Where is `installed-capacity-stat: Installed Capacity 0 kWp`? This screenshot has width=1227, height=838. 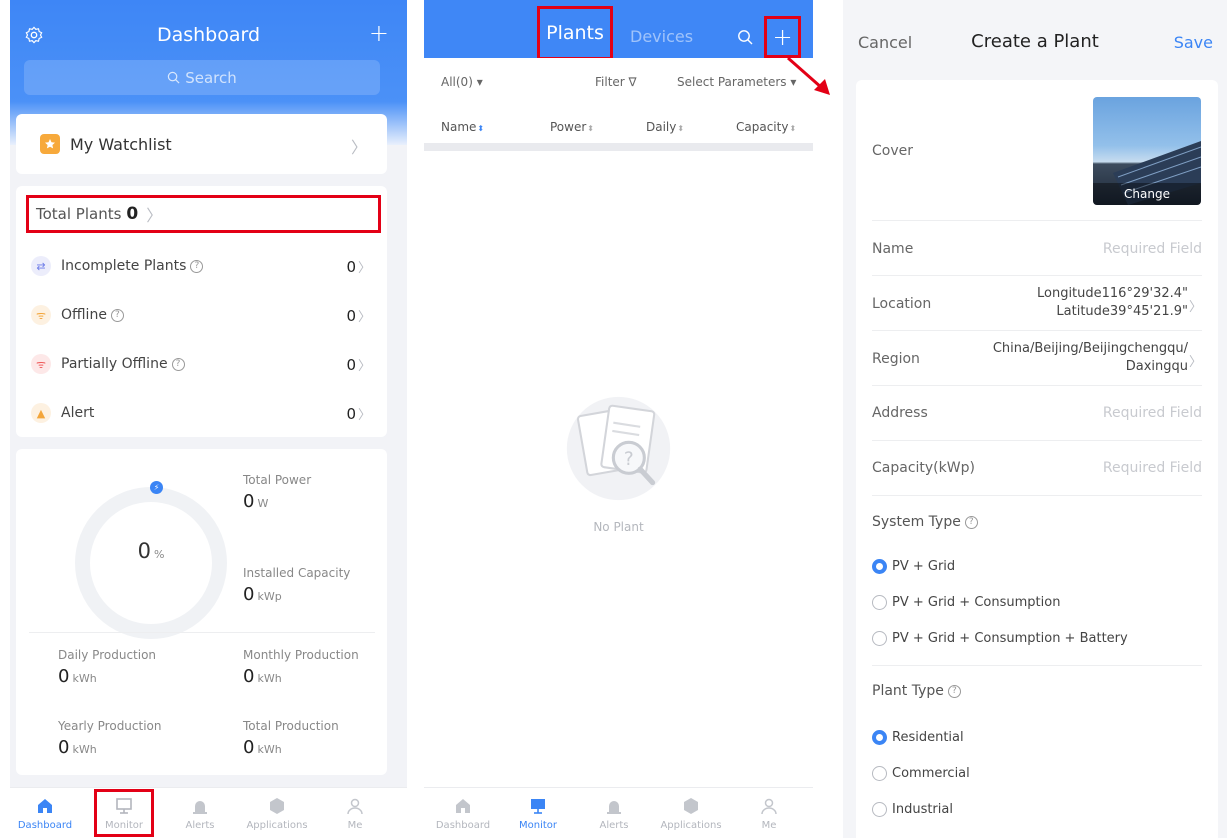 installed-capacity-stat: Installed Capacity 0 kWp is located at coordinates (297, 585).